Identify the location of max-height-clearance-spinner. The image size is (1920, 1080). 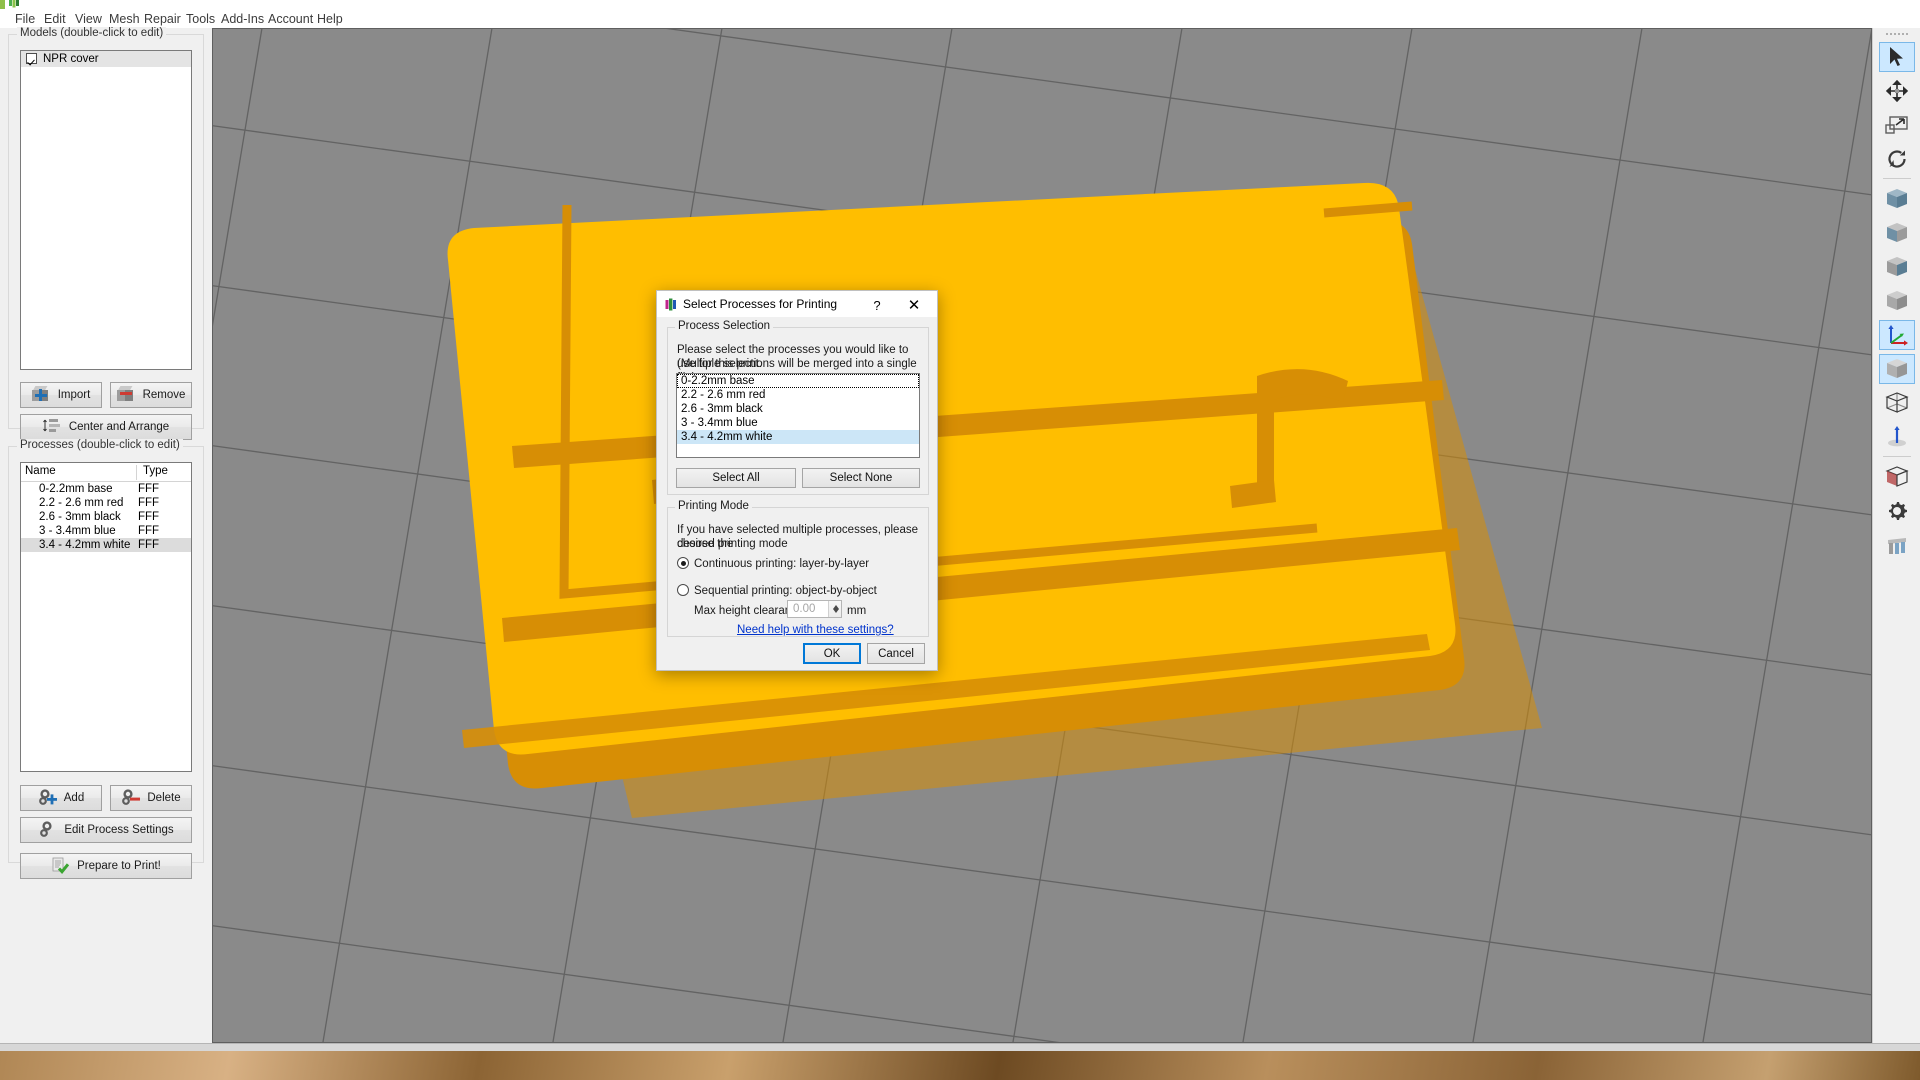
(834, 609).